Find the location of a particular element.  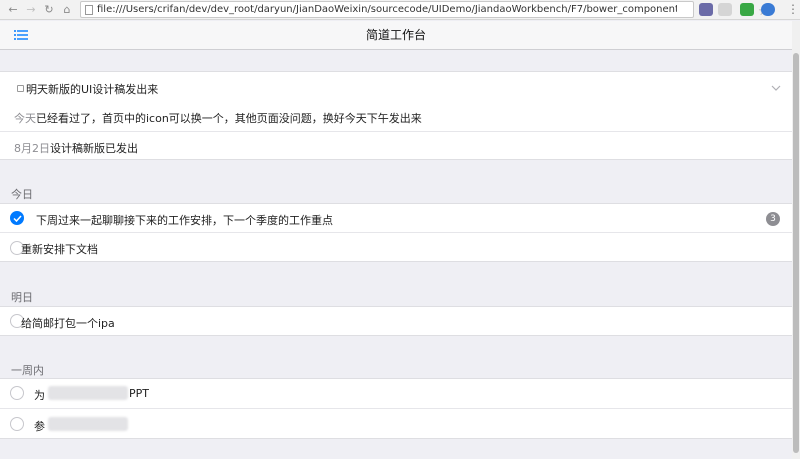

list-item: 给简邮打包一个ipa is located at coordinates (396, 321).